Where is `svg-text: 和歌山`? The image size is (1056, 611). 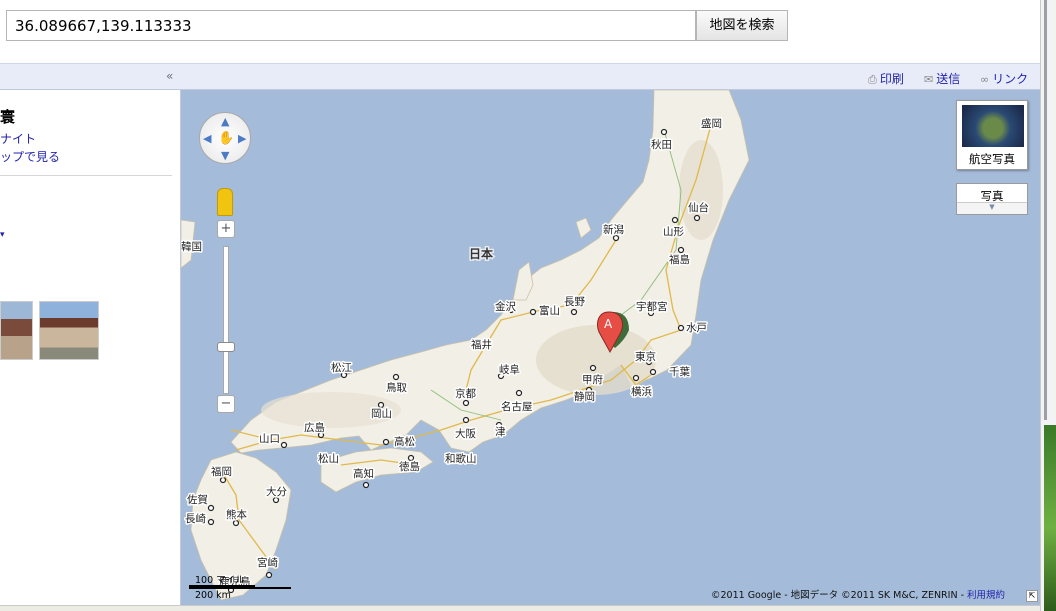
svg-text: 和歌山 is located at coordinates (461, 458).